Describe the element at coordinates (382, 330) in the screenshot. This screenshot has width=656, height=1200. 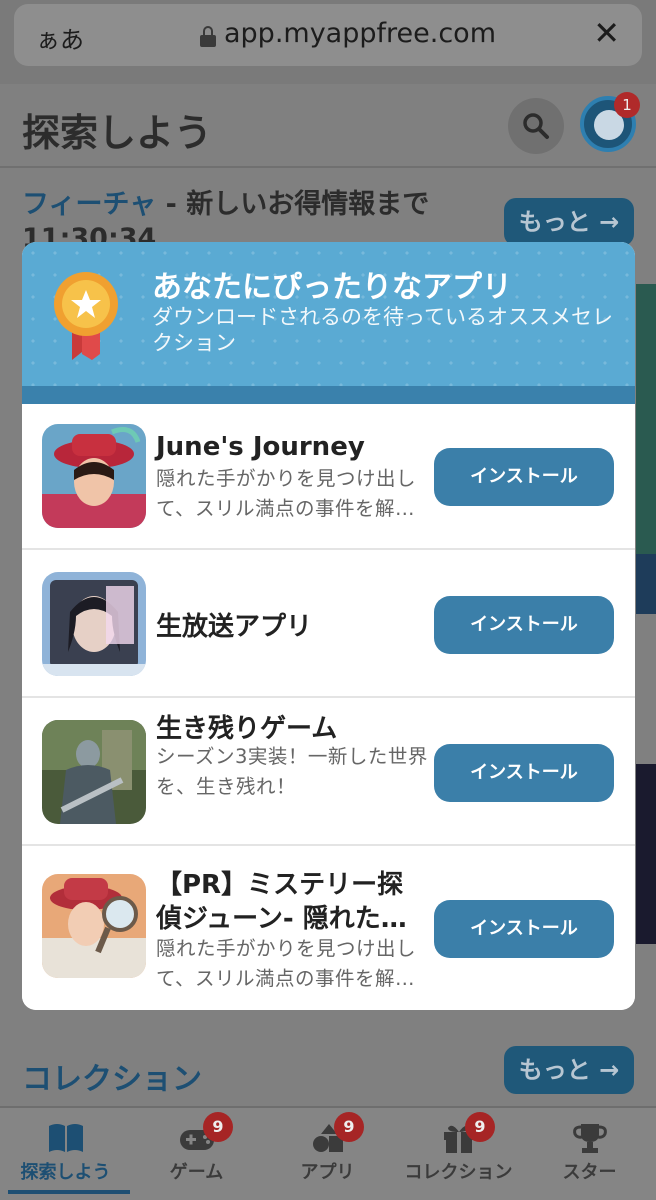
I see `modal-subtitle: ダウンロードされるのを待っているオススメセレクション` at that location.